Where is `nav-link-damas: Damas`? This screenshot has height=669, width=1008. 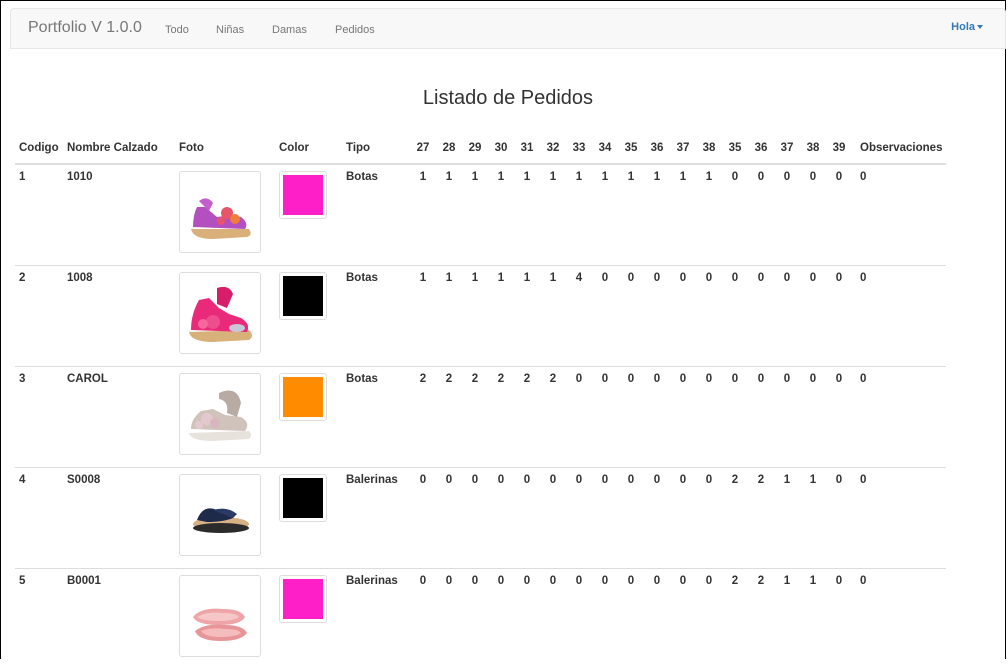
nav-link-damas: Damas is located at coordinates (289, 30).